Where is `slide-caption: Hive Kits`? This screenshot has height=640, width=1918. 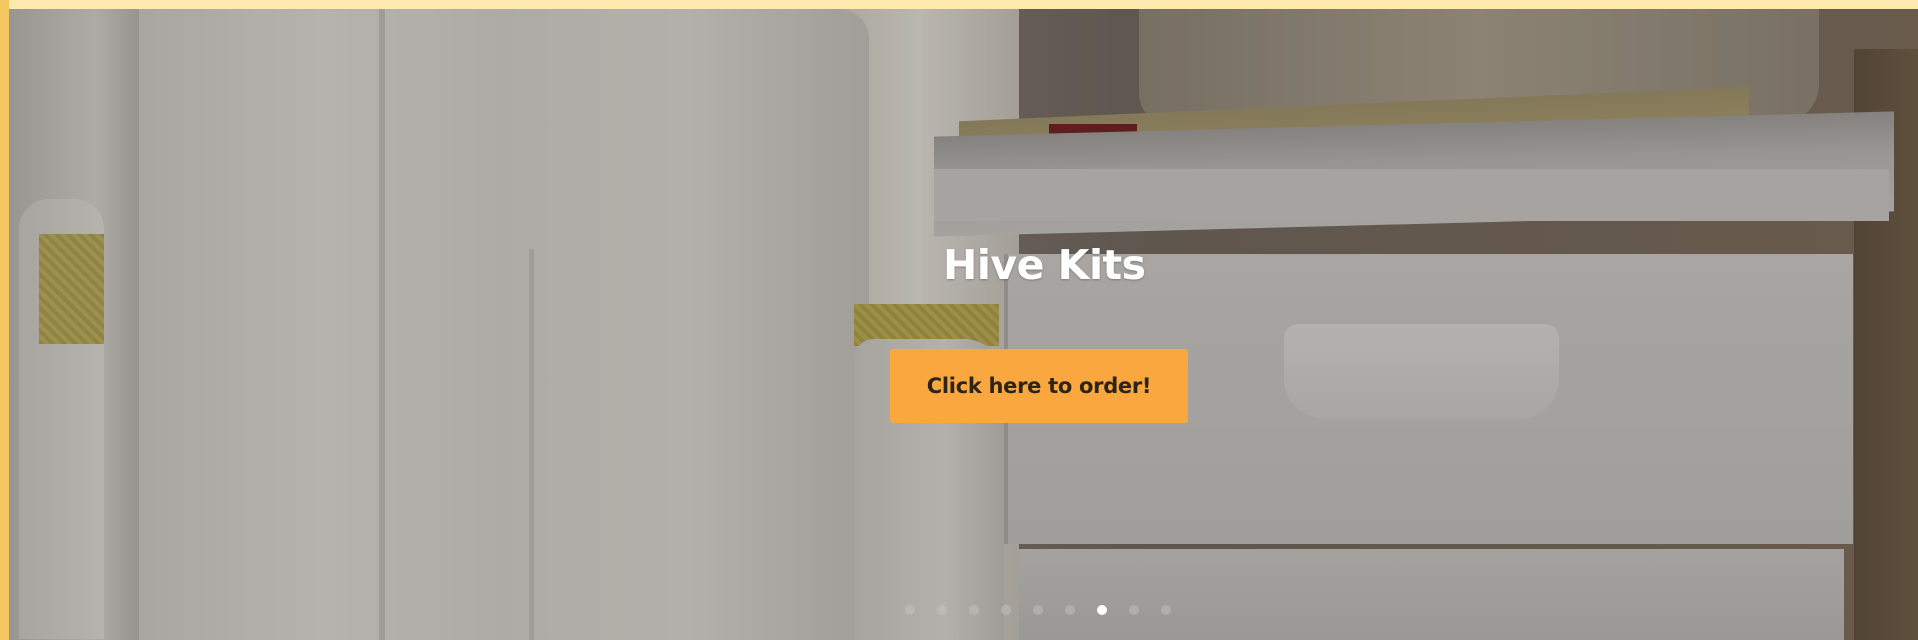
slide-caption: Hive Kits is located at coordinates (1044, 265).